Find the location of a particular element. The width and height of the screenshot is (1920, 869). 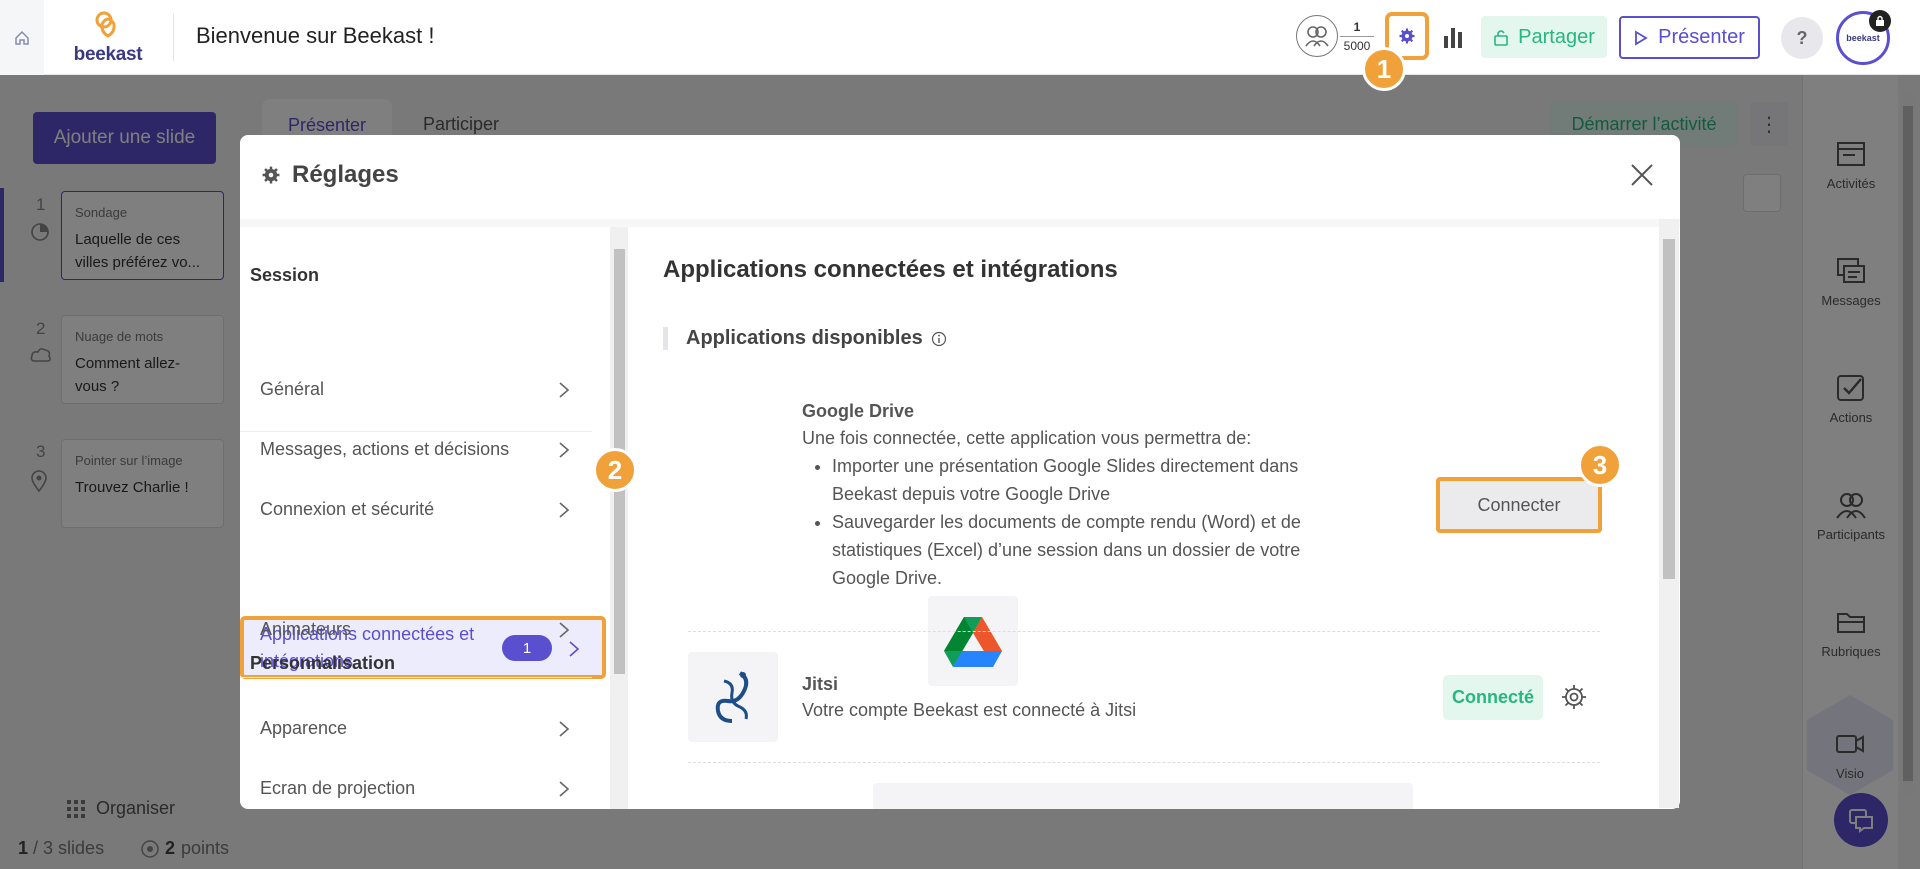

menu-label: Apparence is located at coordinates (304, 727).